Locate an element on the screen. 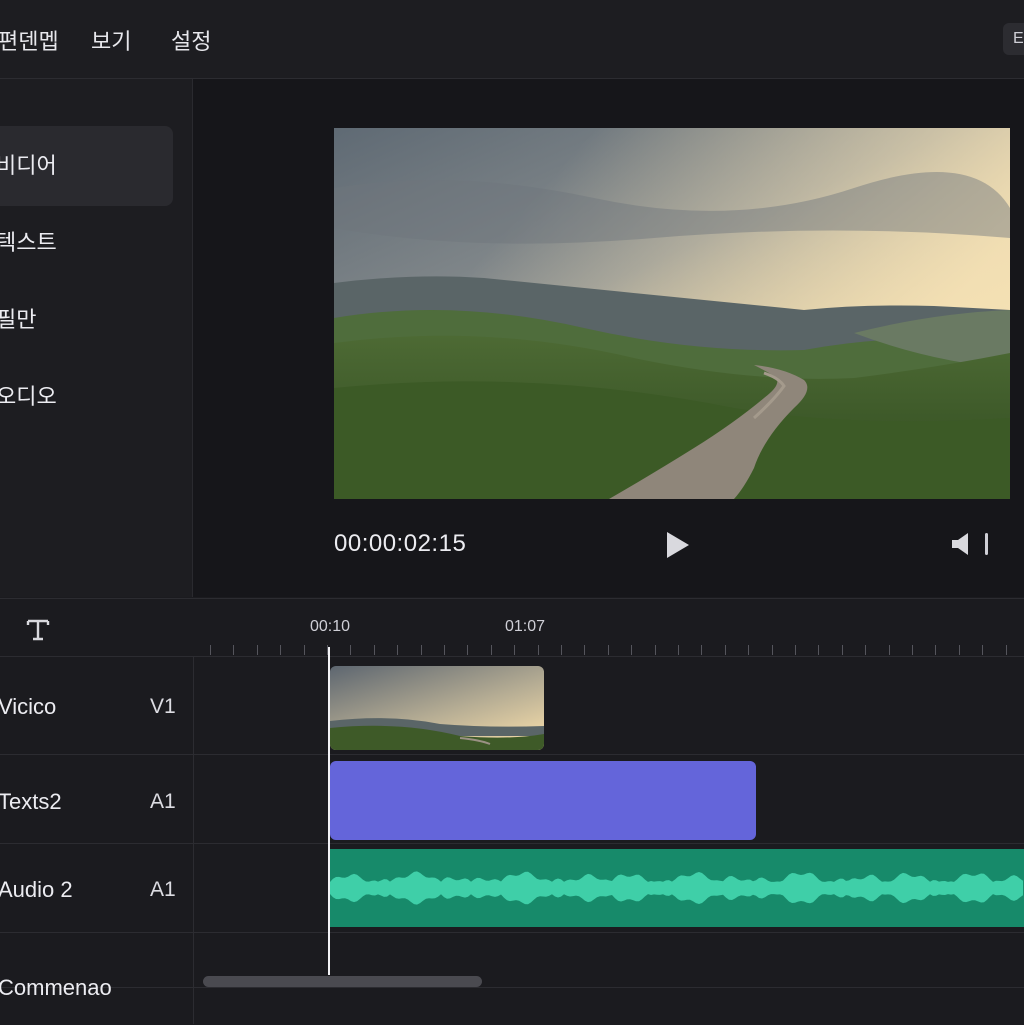 This screenshot has height=1025, width=1024. track-name-audio: Audio 2 is located at coordinates (36, 889).